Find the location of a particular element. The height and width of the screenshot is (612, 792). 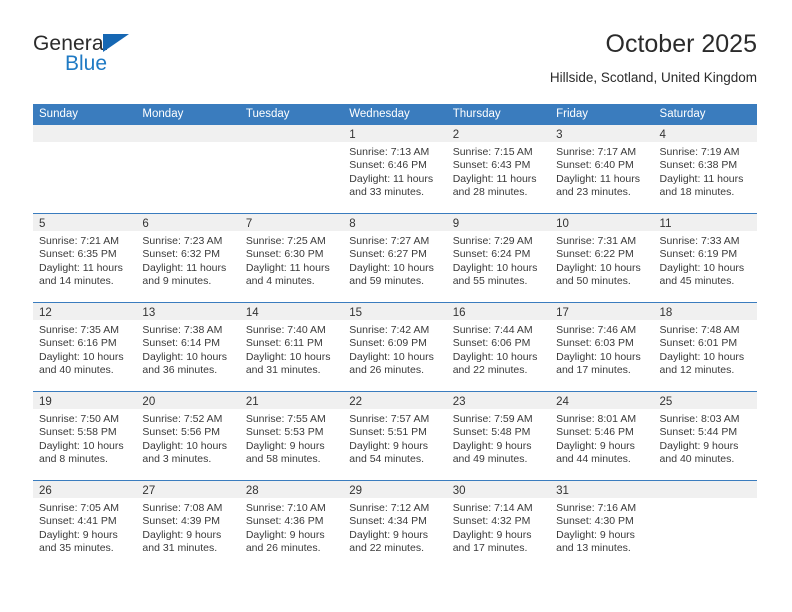

day-number-band: 17 is located at coordinates (602, 311).